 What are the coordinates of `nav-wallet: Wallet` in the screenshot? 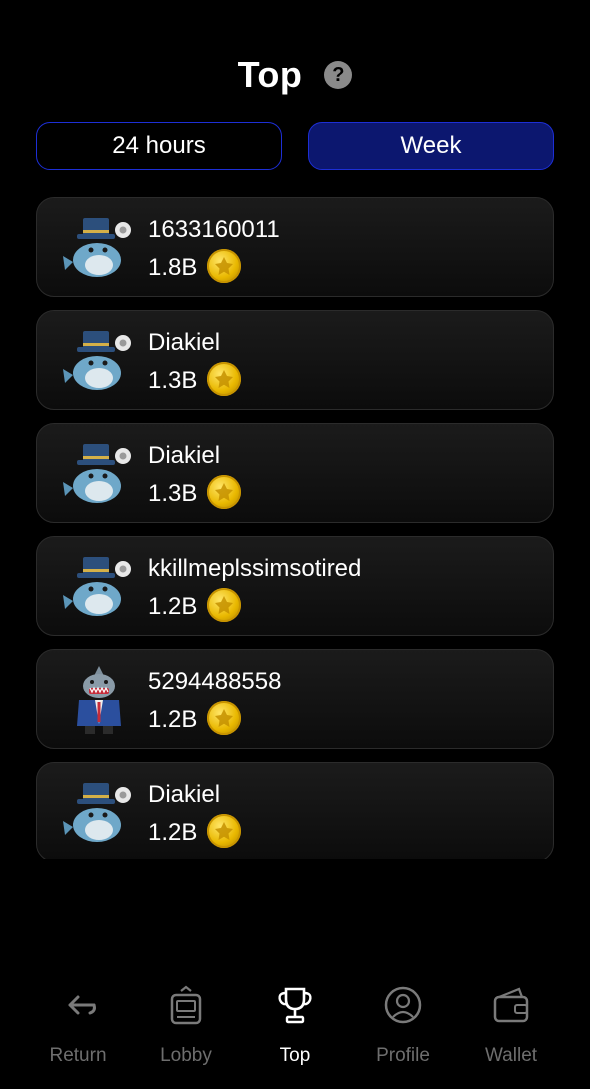 It's located at (511, 1025).